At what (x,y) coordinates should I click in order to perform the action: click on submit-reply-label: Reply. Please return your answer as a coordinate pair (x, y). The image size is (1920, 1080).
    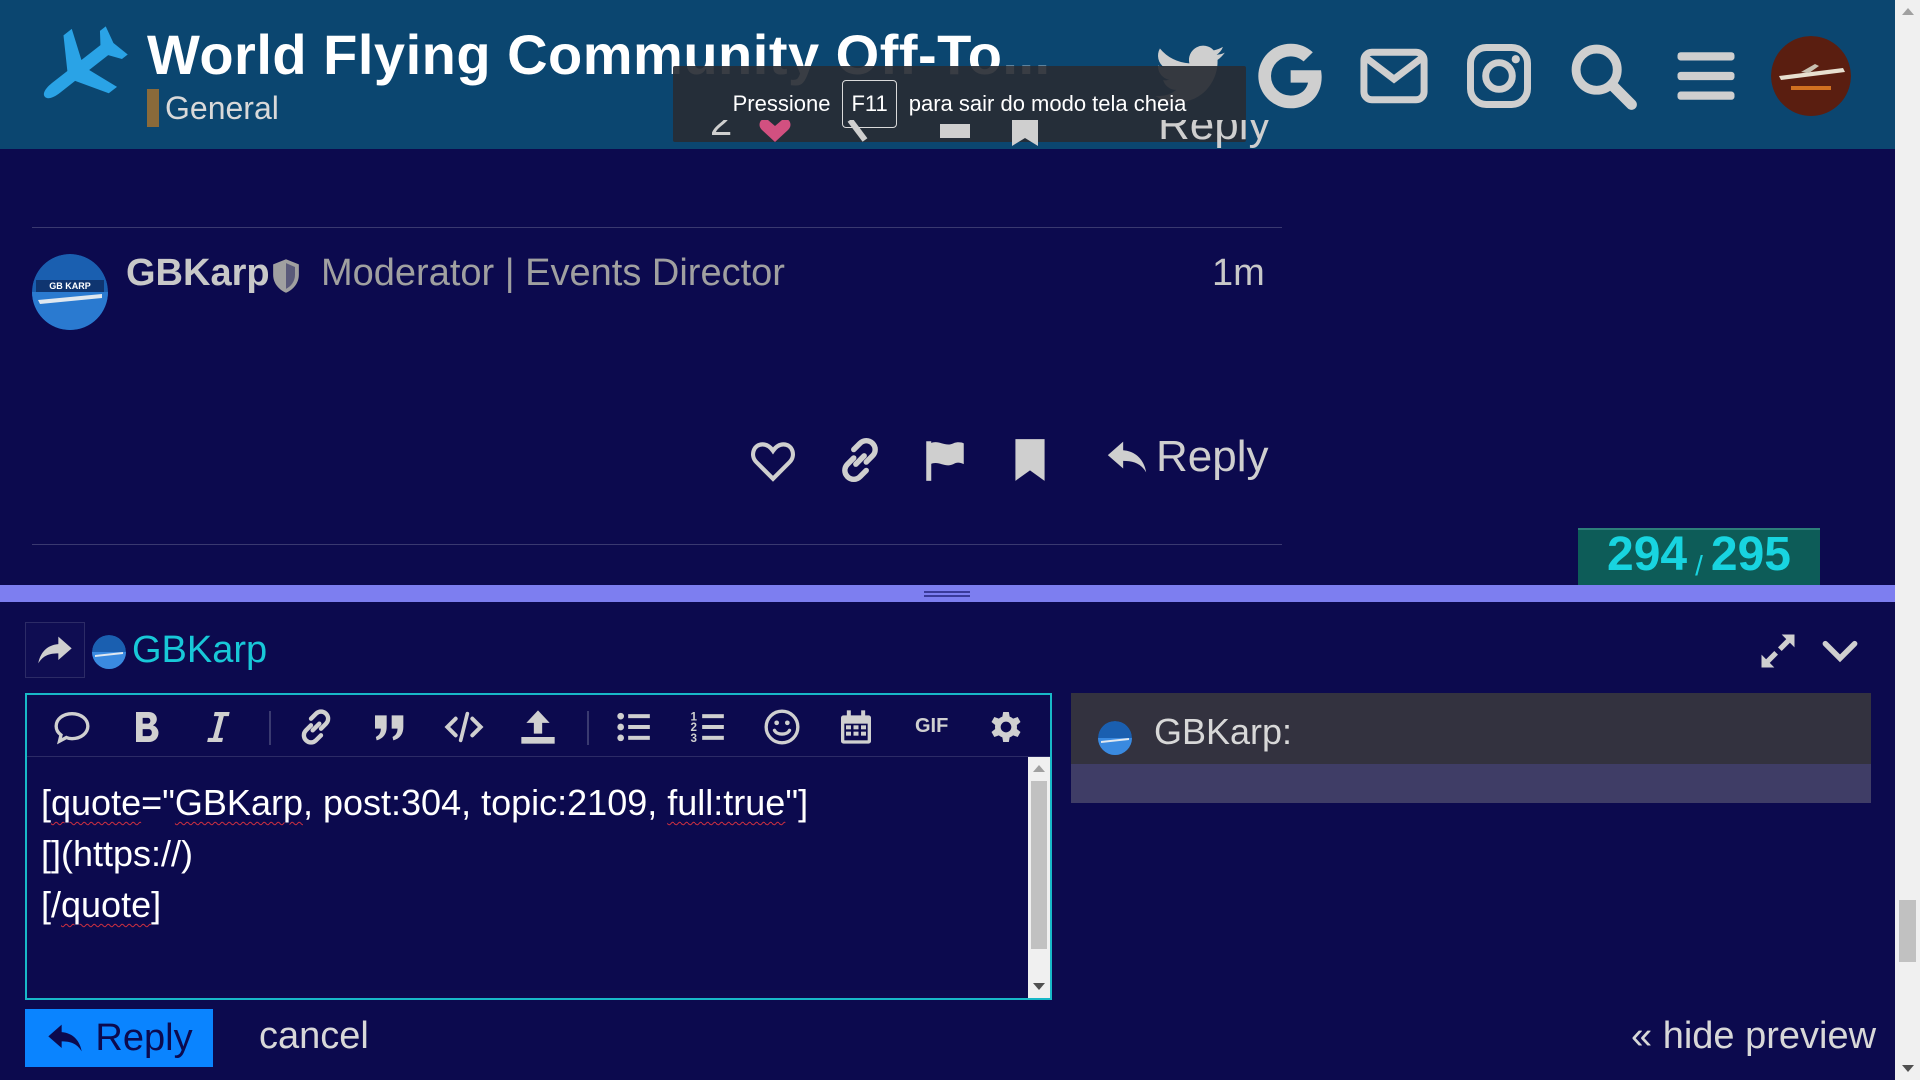
    Looking at the image, I should click on (144, 1037).